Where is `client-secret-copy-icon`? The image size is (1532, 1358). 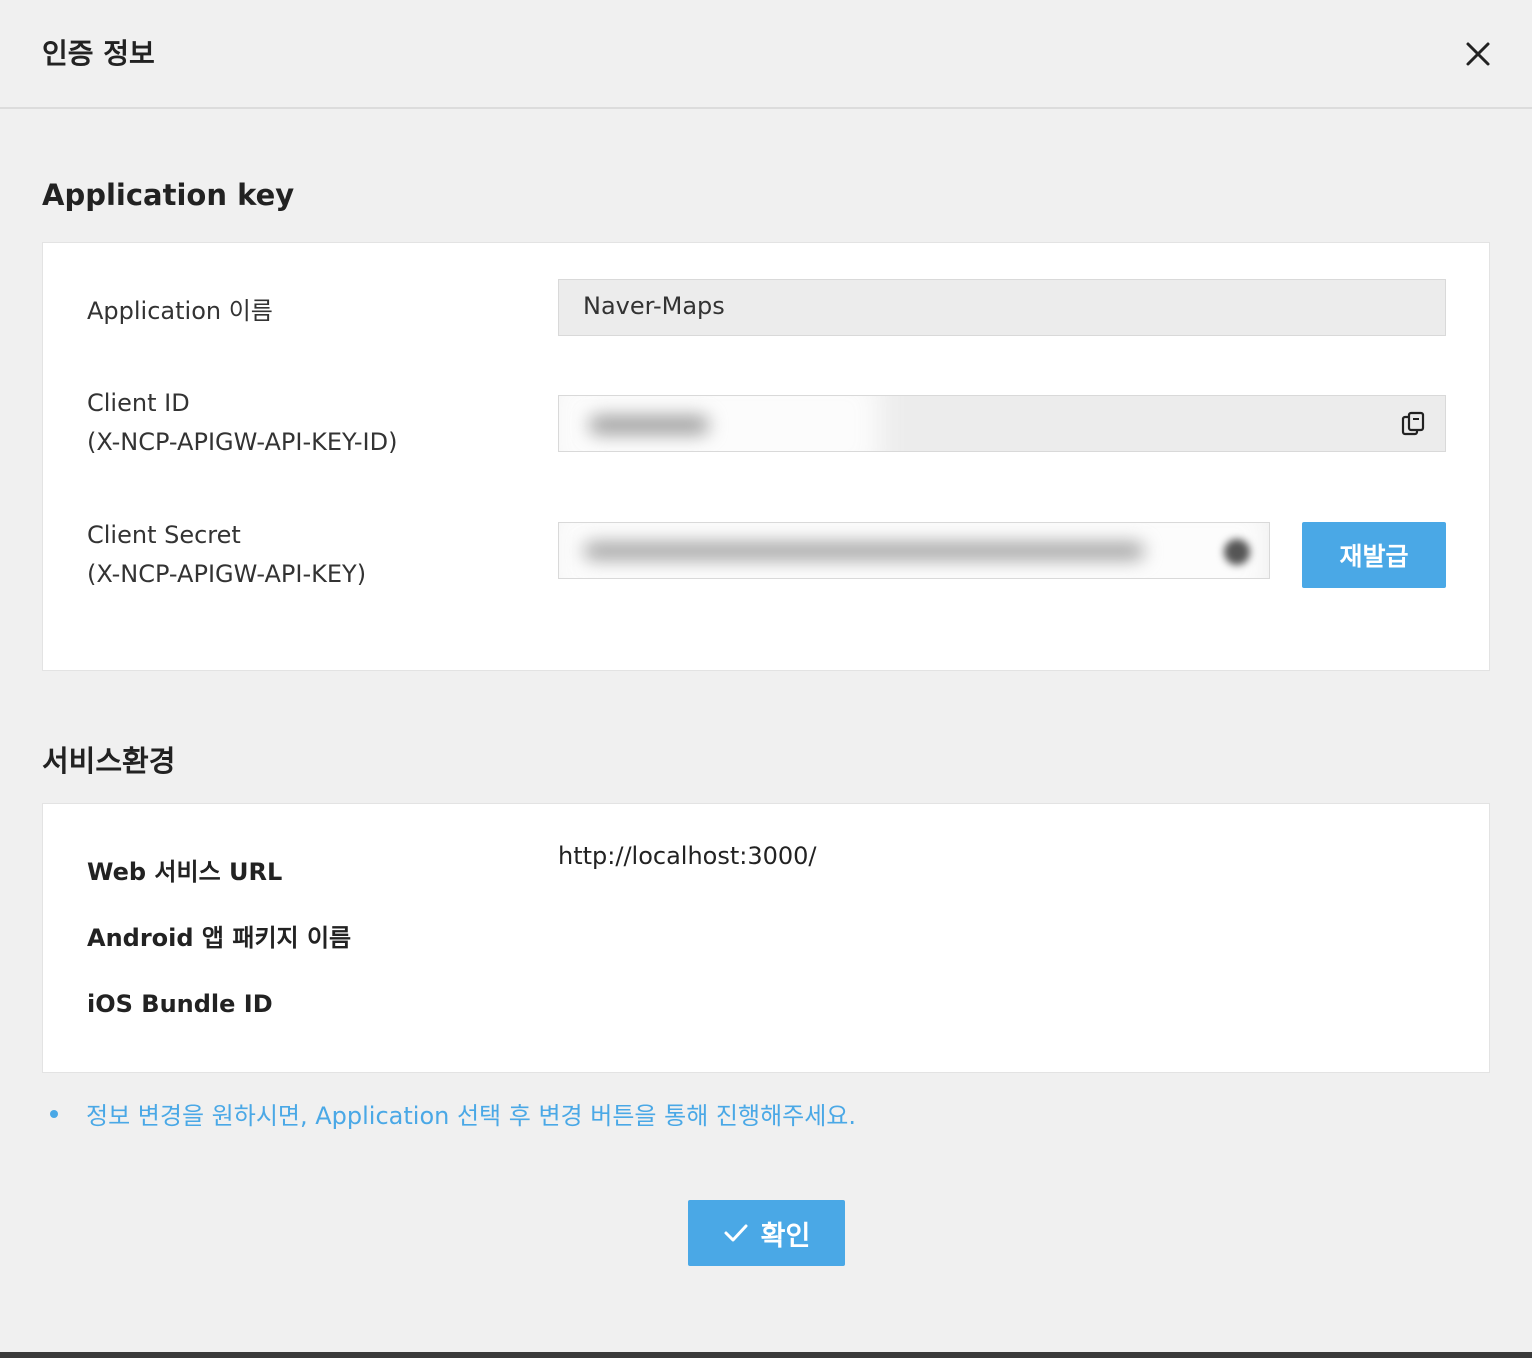 client-secret-copy-icon is located at coordinates (1237, 552).